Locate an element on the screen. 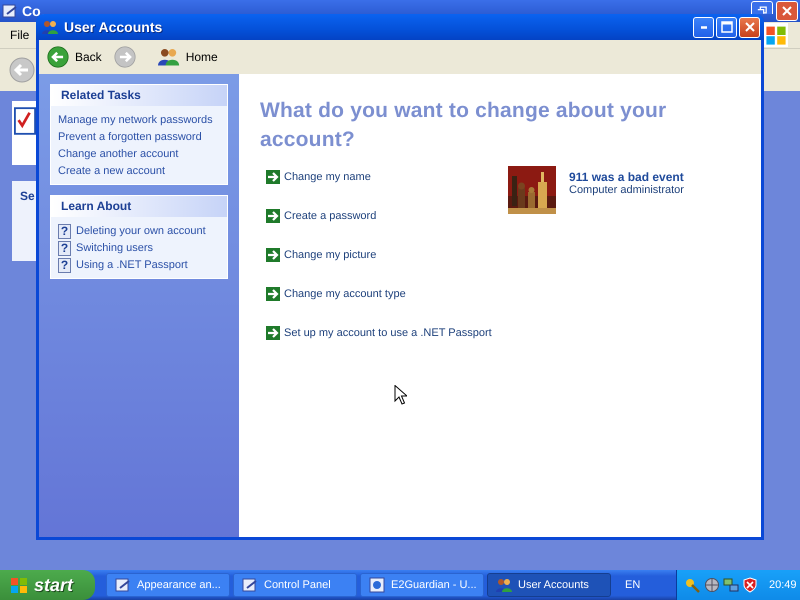  task-link: Create a password is located at coordinates (330, 216).